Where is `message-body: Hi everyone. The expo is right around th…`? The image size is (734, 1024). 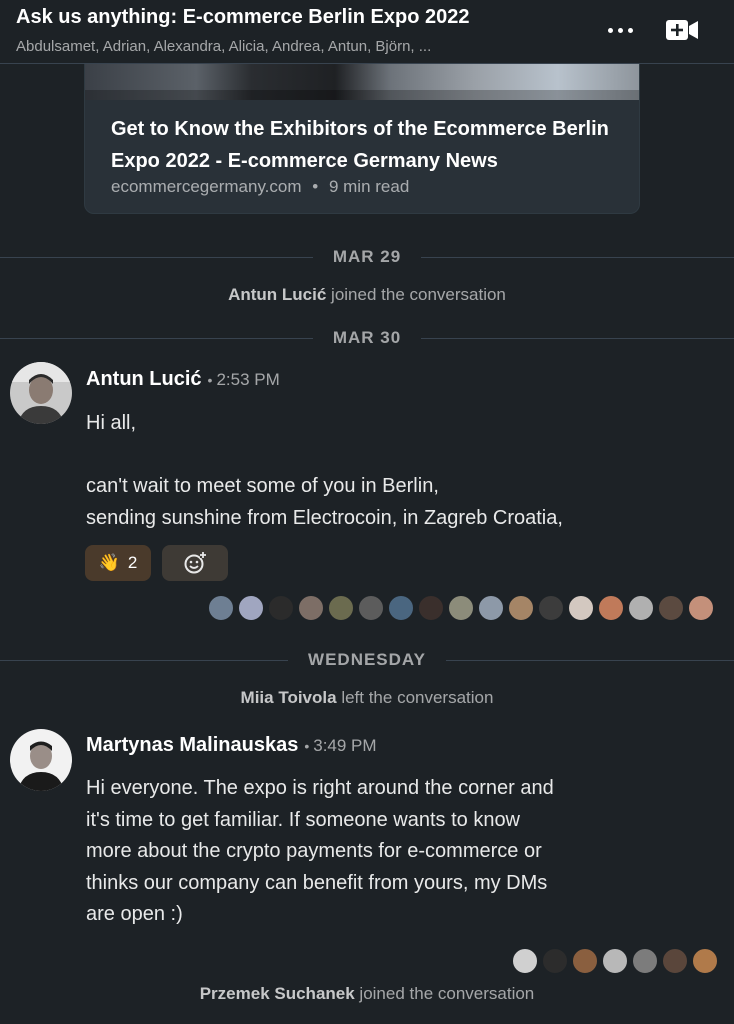 message-body: Hi everyone. The expo is right around th… is located at coordinates (320, 851).